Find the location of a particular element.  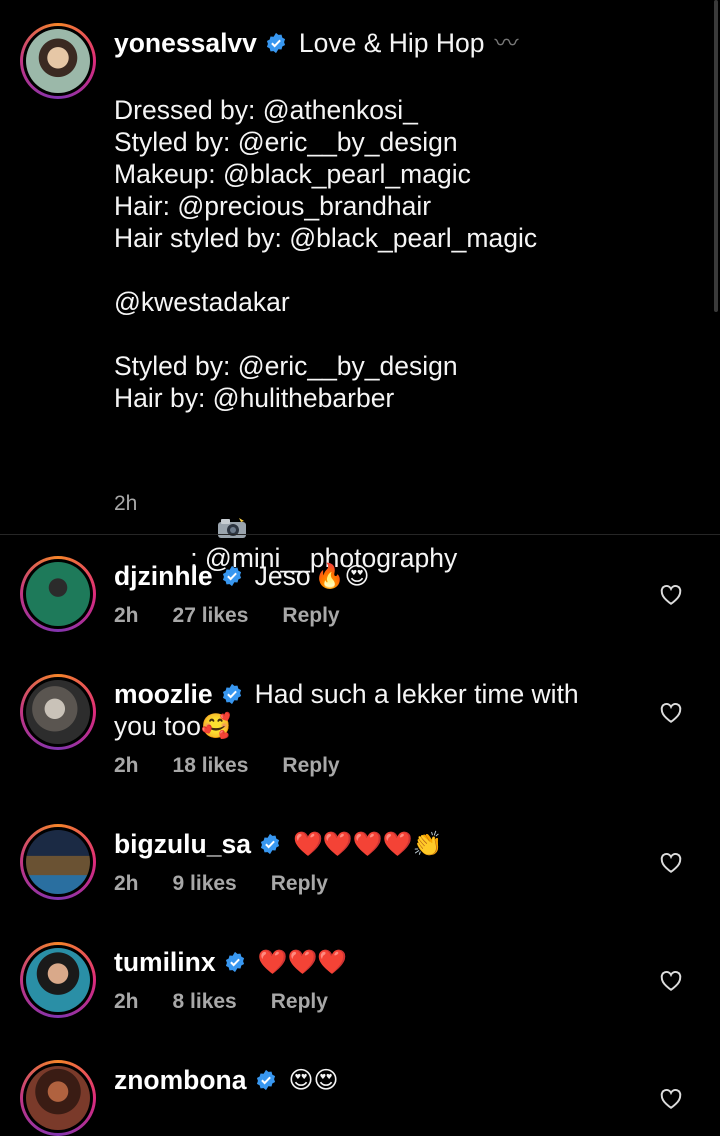

comment-likes: 9 likes is located at coordinates (205, 884).